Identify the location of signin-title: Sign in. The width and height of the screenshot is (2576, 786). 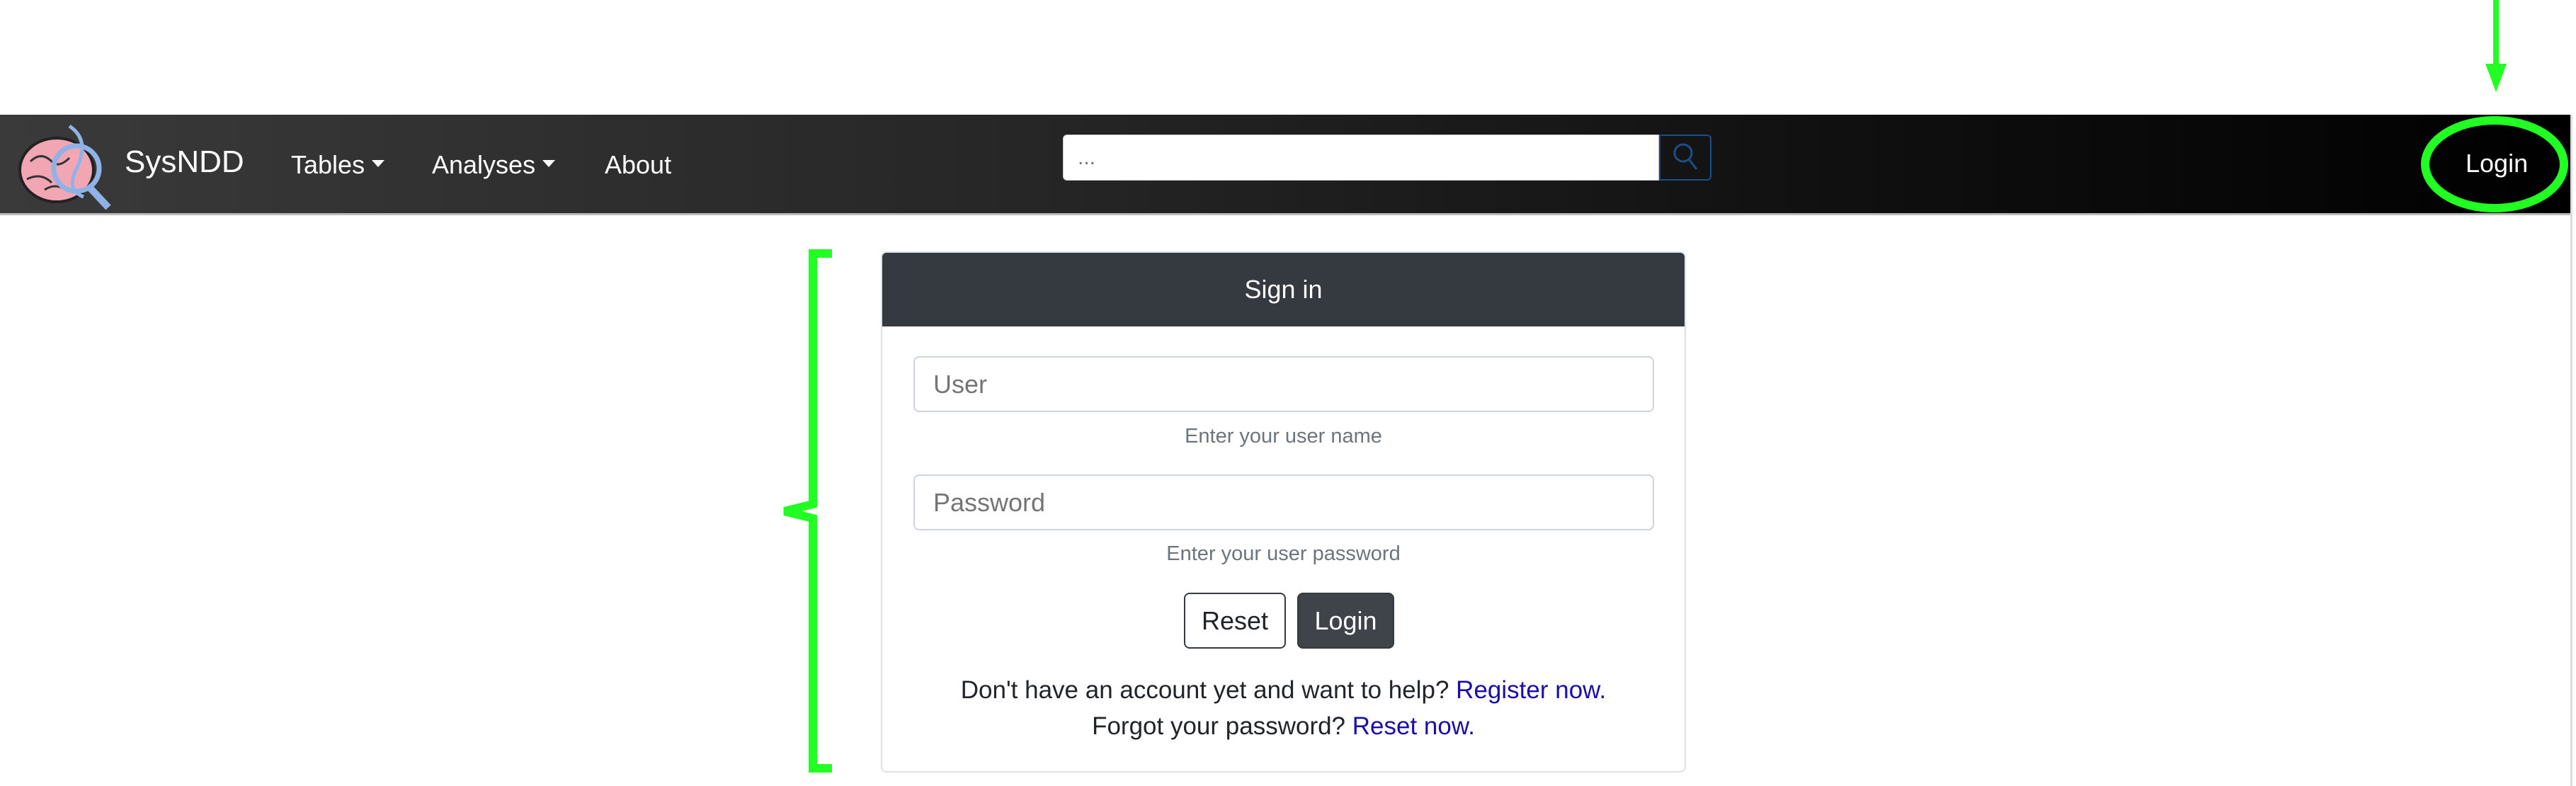
(1284, 289).